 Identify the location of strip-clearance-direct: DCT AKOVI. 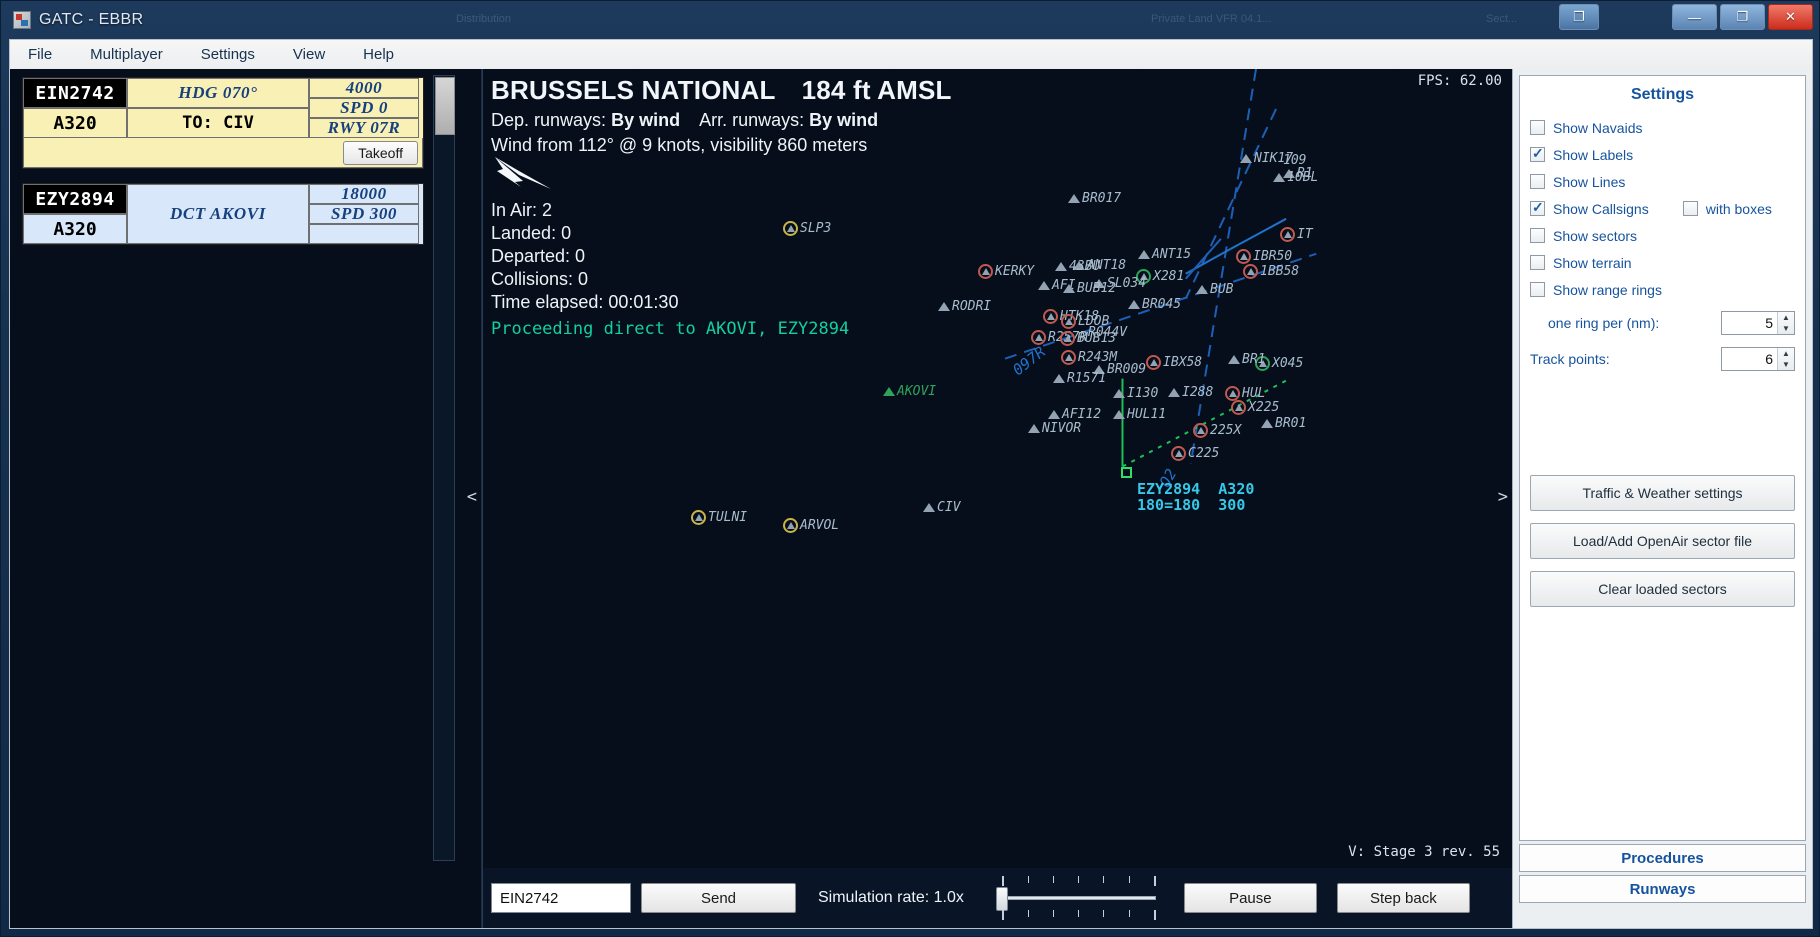
(218, 214).